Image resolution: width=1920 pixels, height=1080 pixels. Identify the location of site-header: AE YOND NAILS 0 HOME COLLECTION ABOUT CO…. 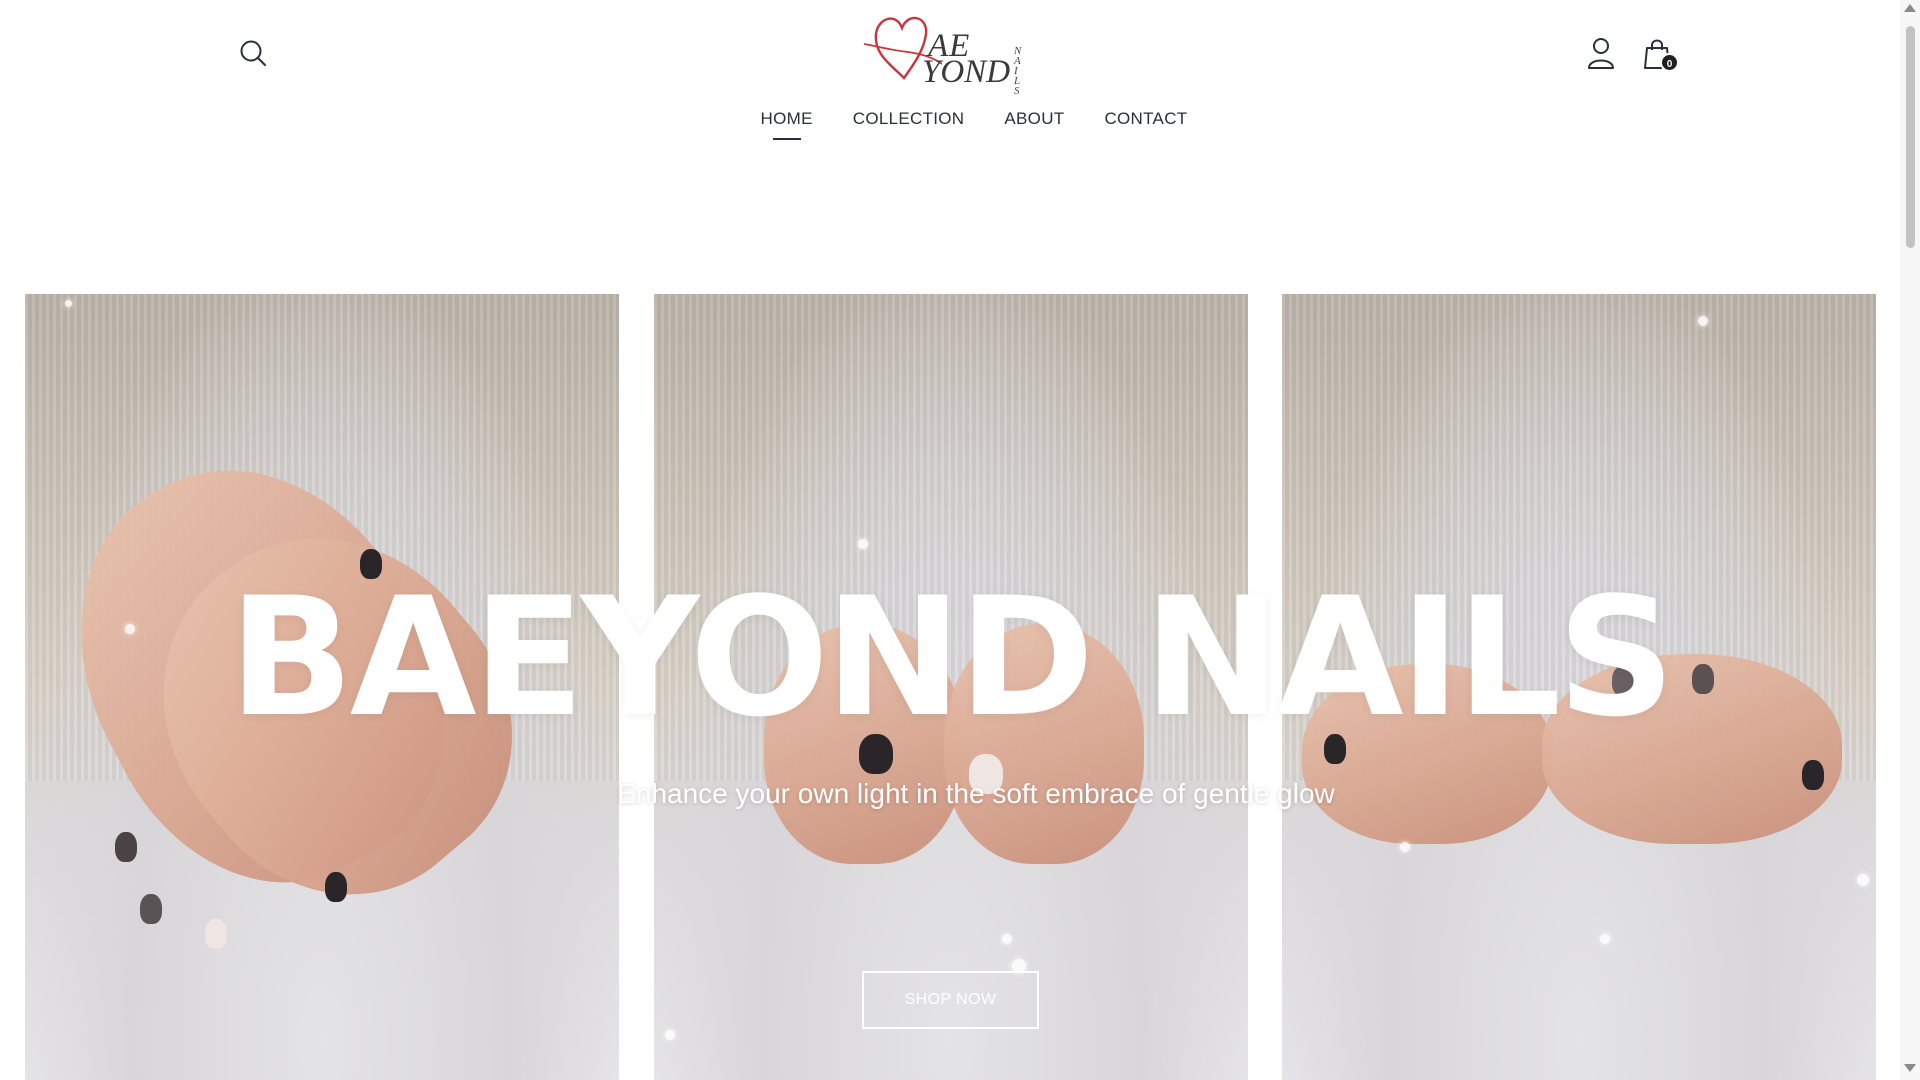
(950, 80).